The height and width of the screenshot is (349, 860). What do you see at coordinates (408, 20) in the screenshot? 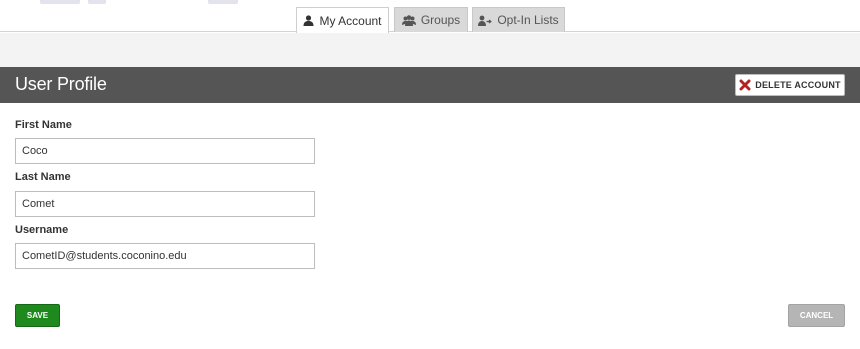
I see `group-icon` at bounding box center [408, 20].